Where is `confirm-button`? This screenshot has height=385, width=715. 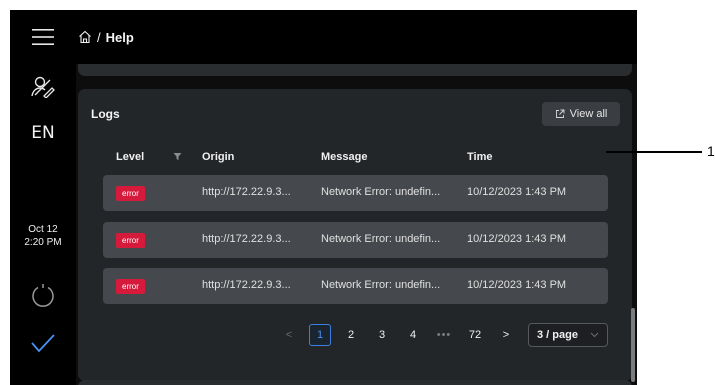
confirm-button is located at coordinates (43, 343).